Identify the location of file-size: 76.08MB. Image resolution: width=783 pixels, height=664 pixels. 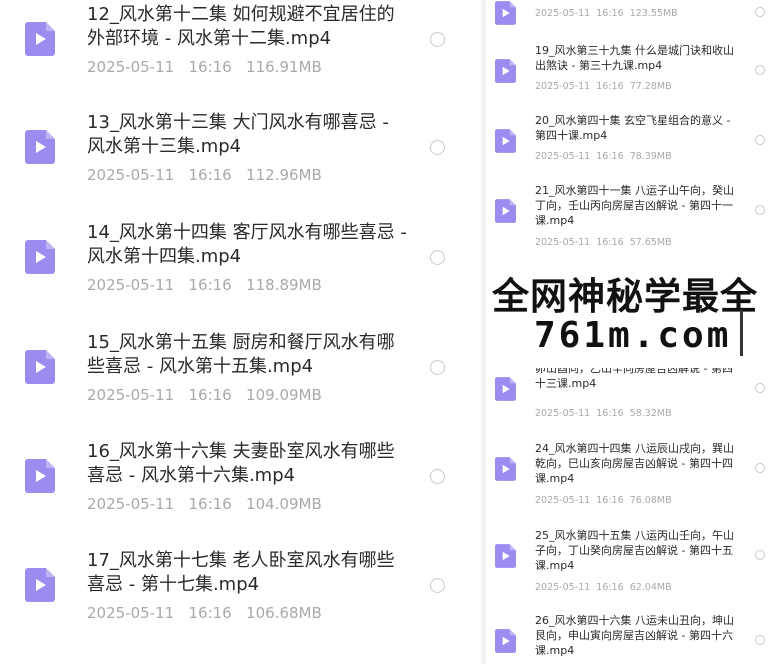
(650, 500).